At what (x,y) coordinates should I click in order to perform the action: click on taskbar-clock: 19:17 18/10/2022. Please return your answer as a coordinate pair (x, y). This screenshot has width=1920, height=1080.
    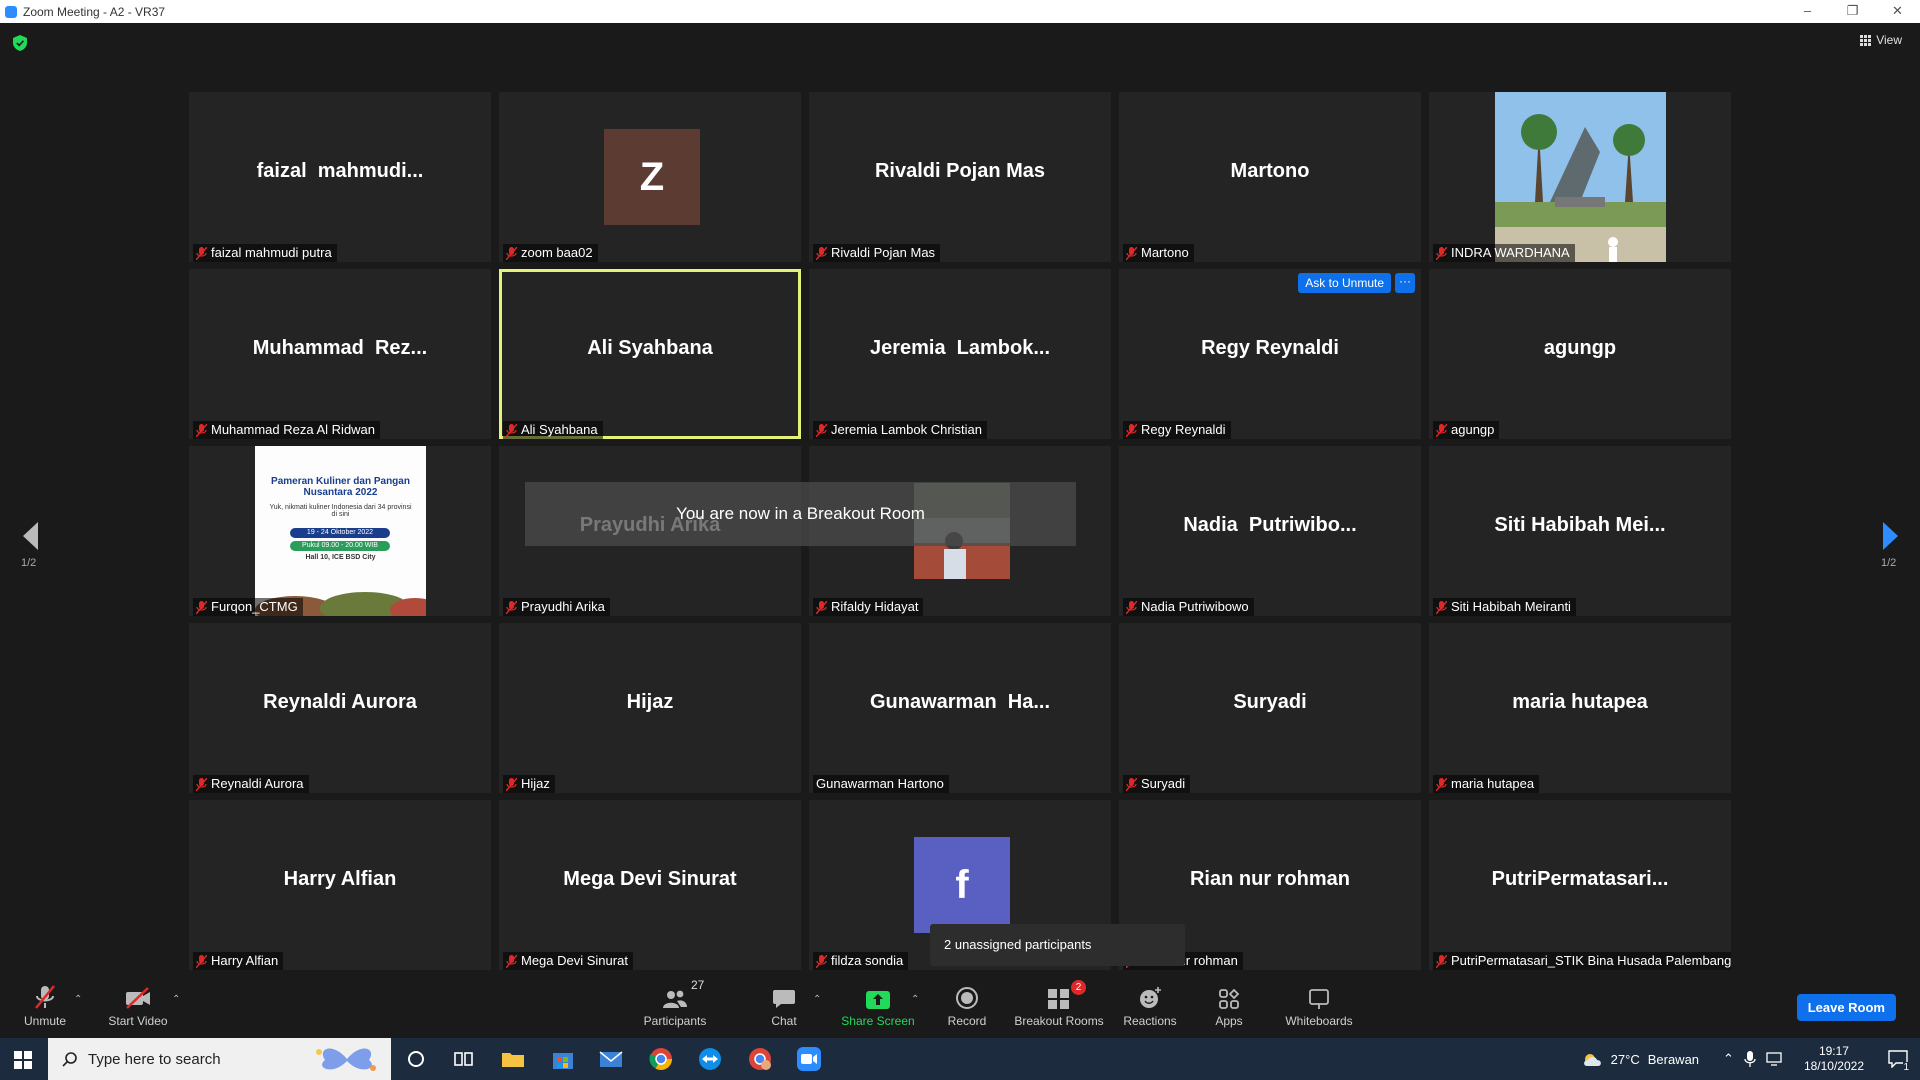
    Looking at the image, I should click on (1834, 1059).